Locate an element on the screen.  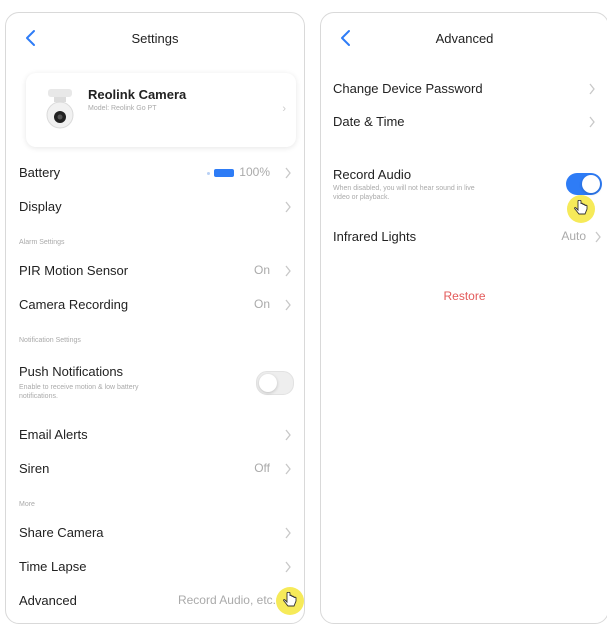
alarm-section-header: Alarm Settings is located at coordinates (42, 242).